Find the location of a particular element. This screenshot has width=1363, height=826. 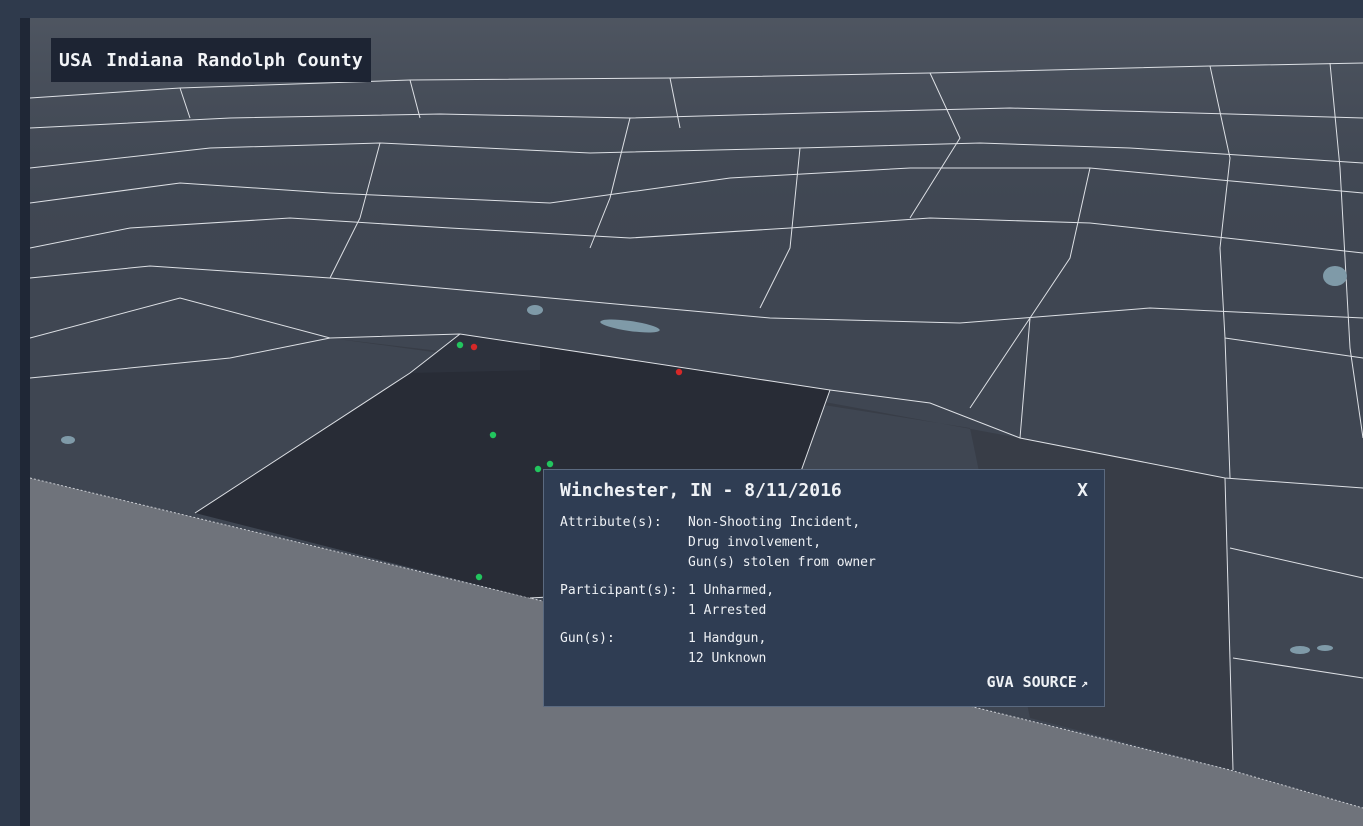

close-button: X is located at coordinates (1082, 490).